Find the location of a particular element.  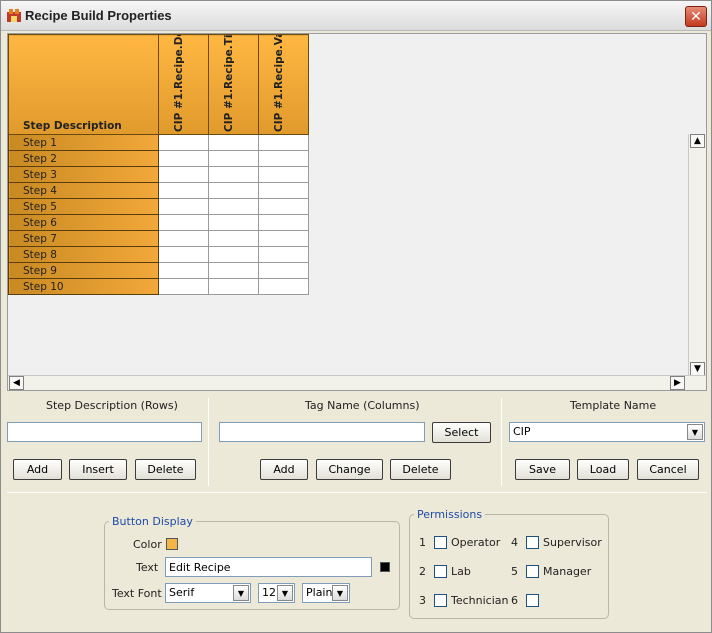

row-header: Step 7 is located at coordinates (83, 238).